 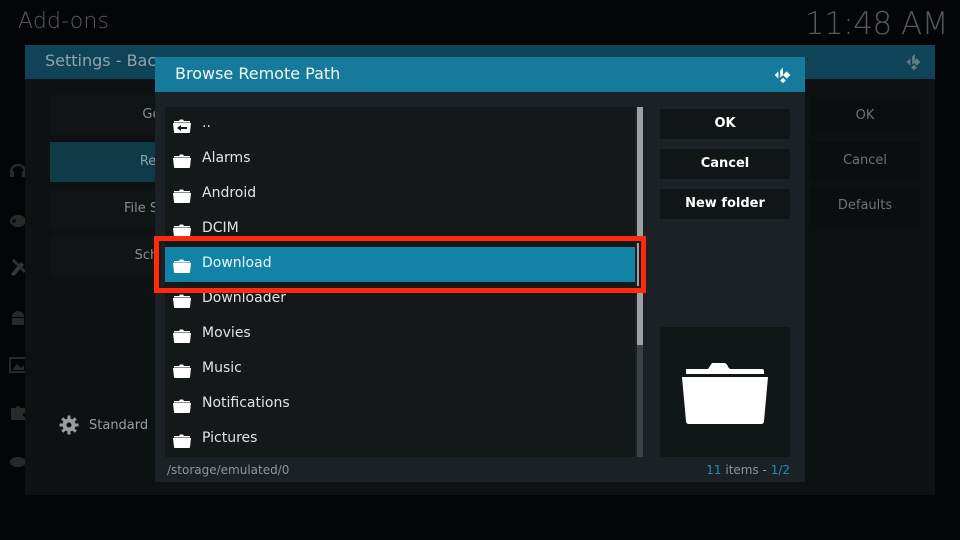 What do you see at coordinates (230, 438) in the screenshot?
I see `file-list-item-label: Pictures` at bounding box center [230, 438].